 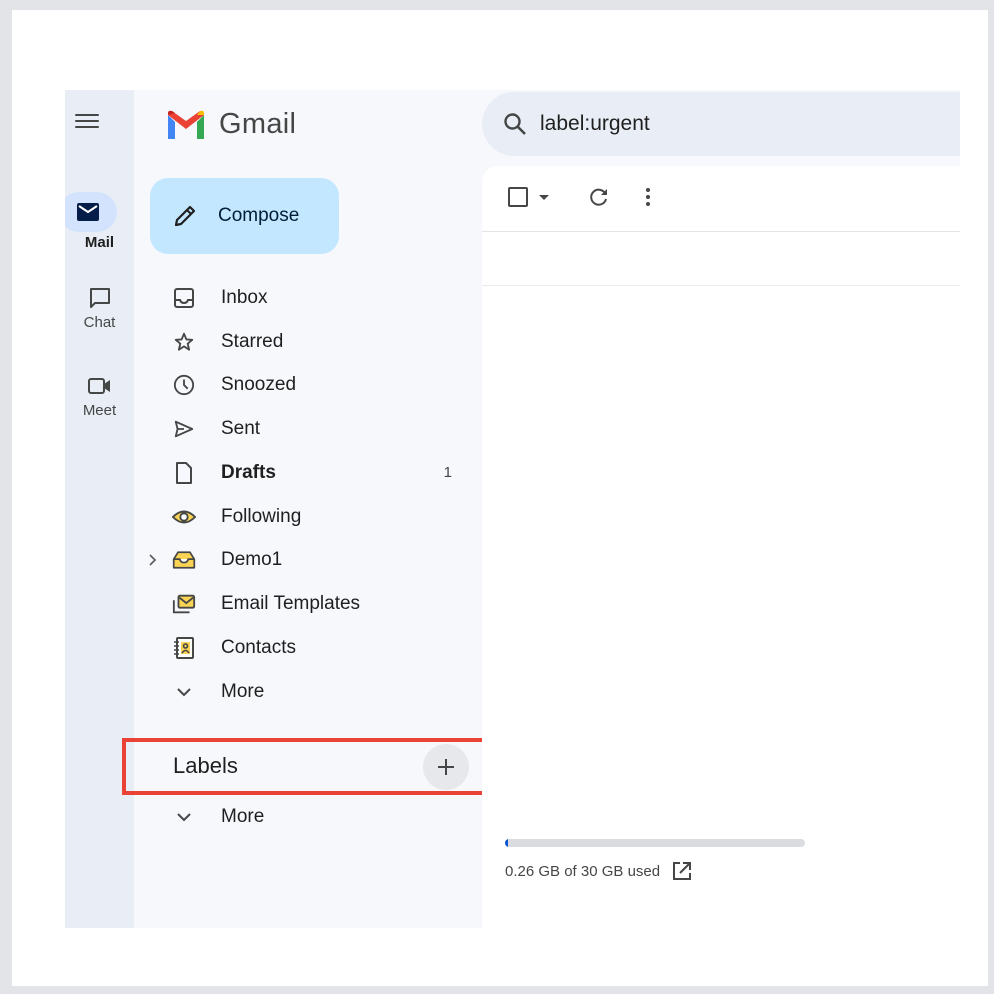 What do you see at coordinates (99, 410) in the screenshot?
I see `rail-label-meet: Meet` at bounding box center [99, 410].